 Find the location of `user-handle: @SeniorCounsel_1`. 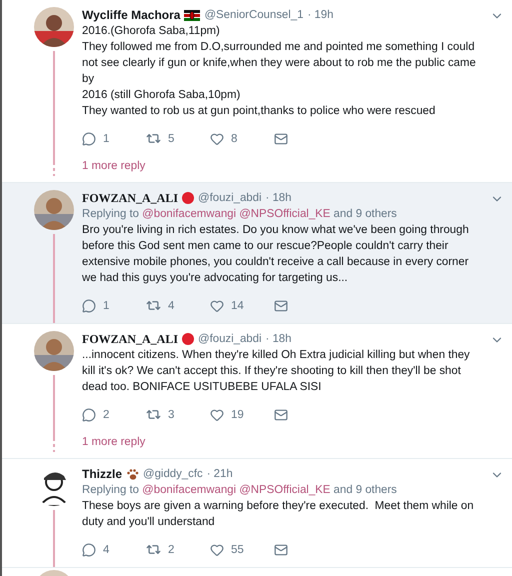

user-handle: @SeniorCounsel_1 is located at coordinates (254, 15).